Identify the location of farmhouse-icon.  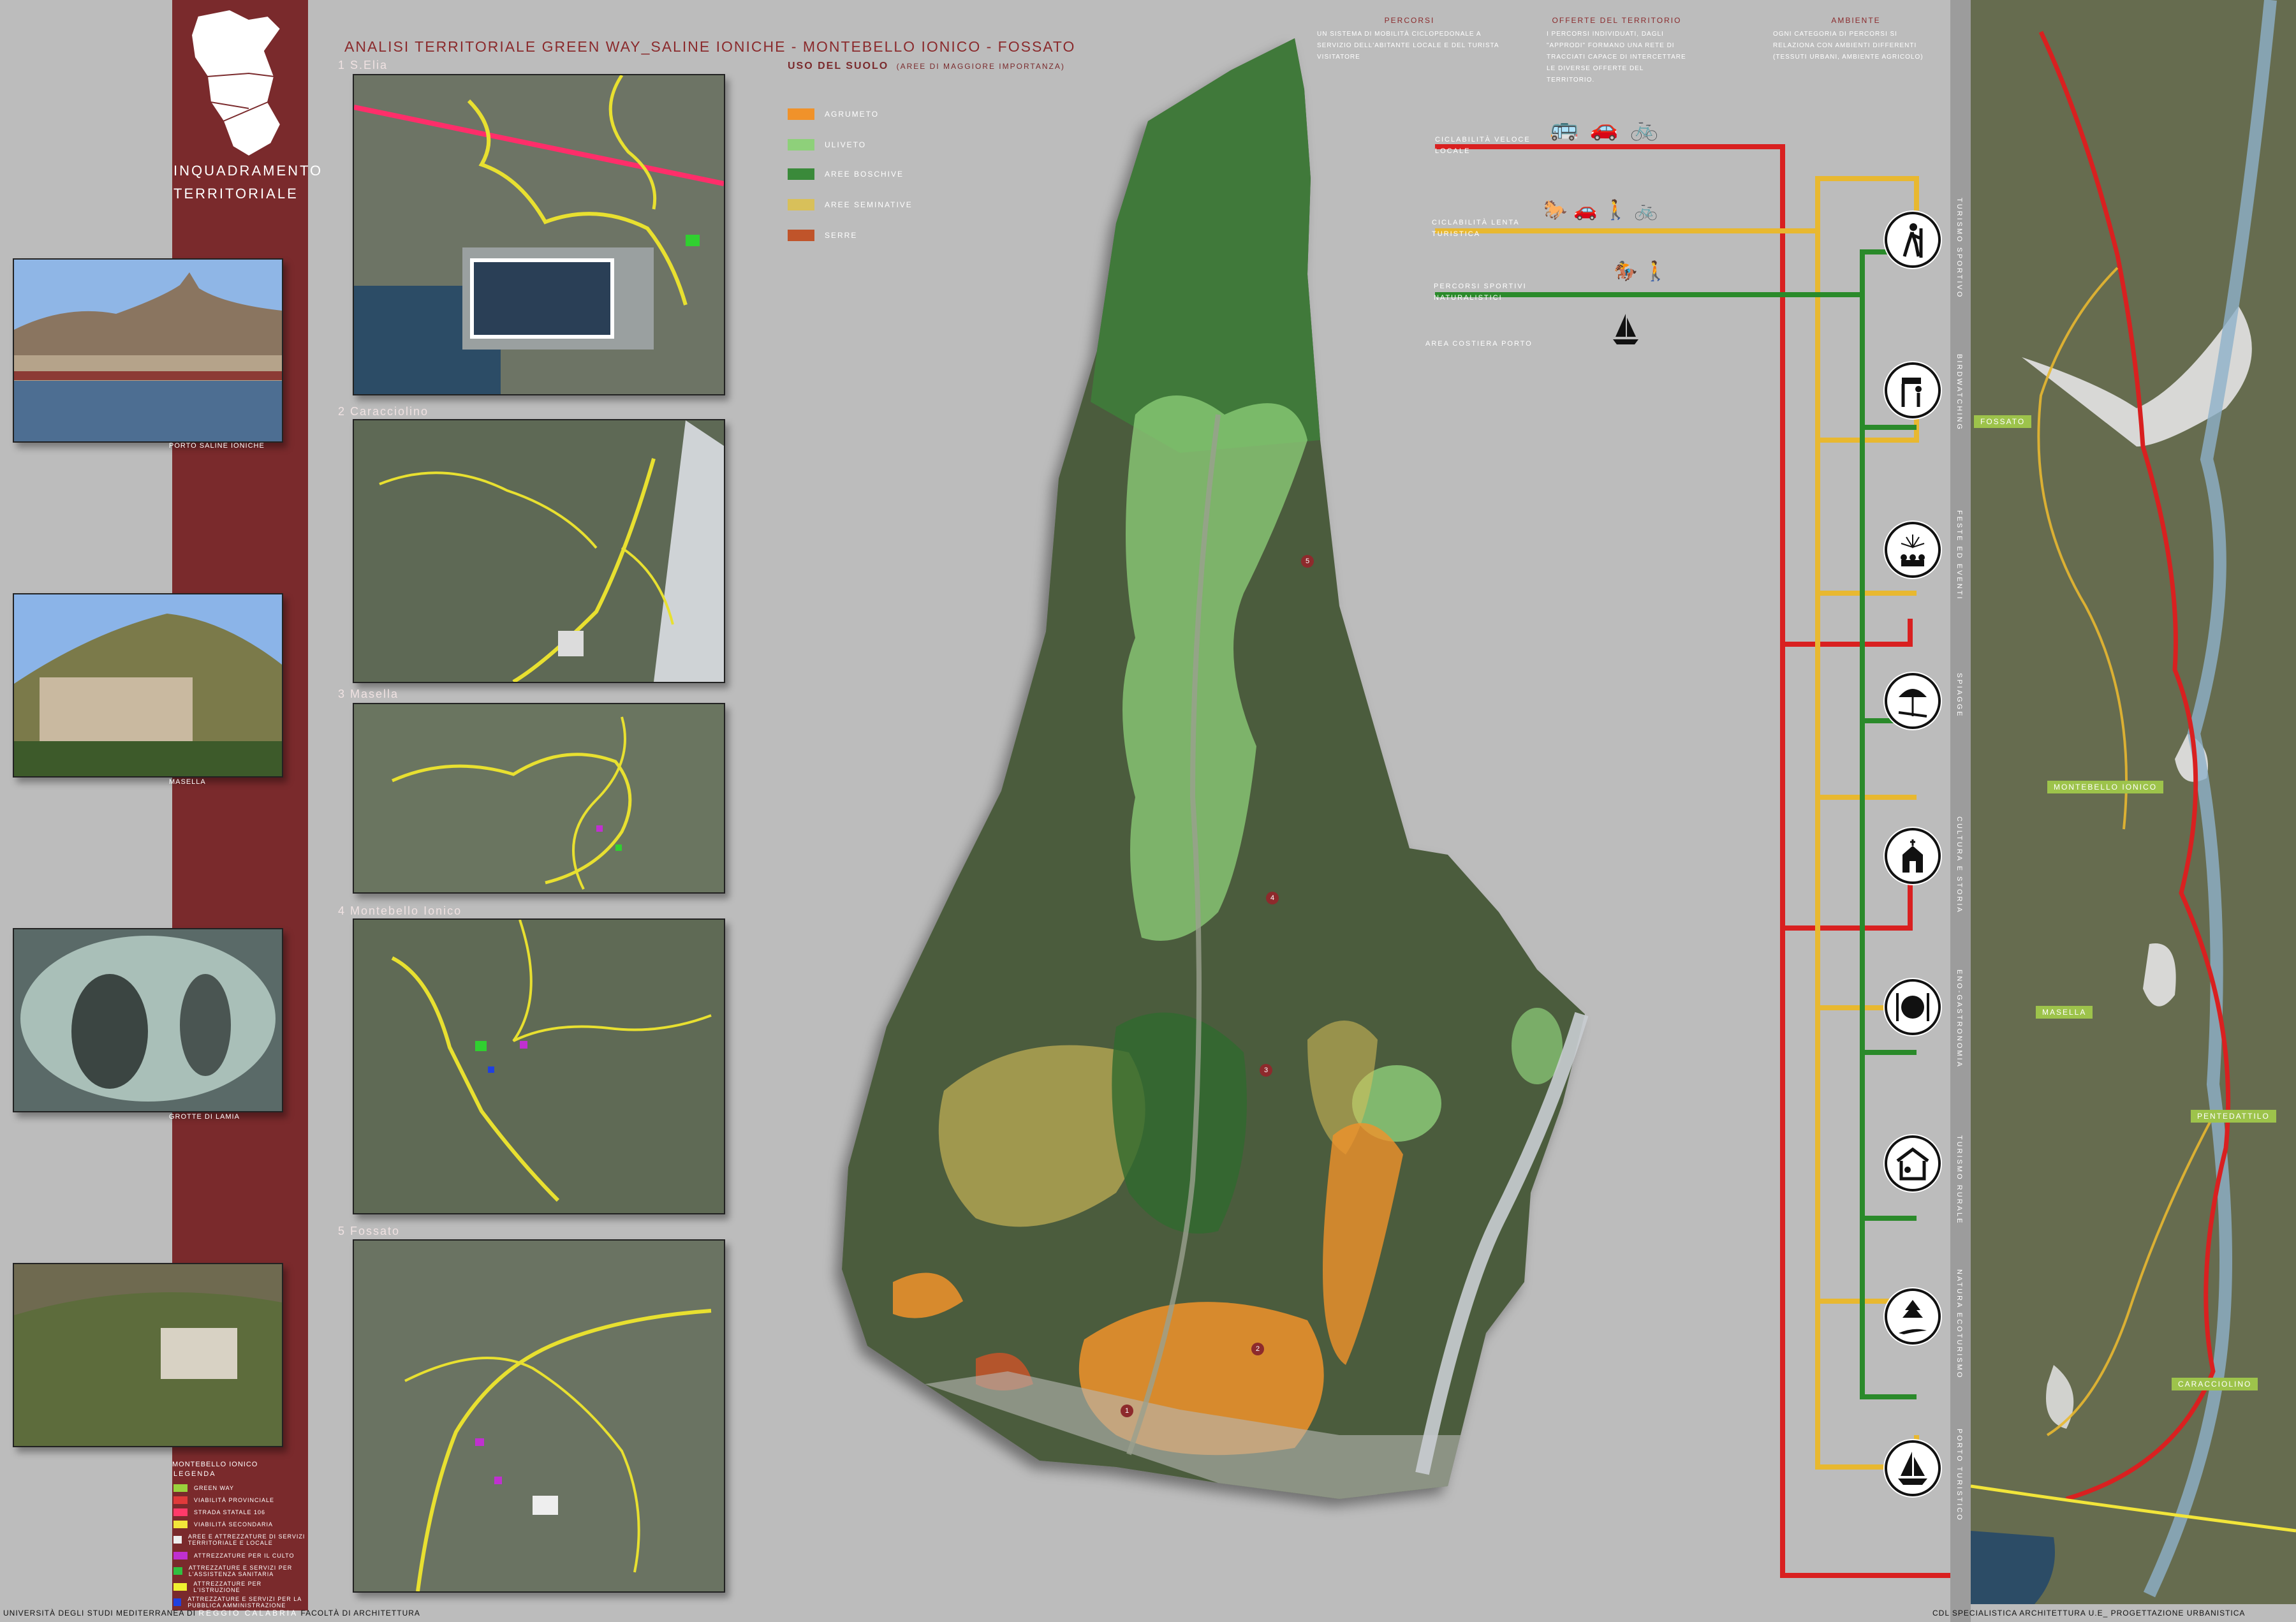
(1913, 1164).